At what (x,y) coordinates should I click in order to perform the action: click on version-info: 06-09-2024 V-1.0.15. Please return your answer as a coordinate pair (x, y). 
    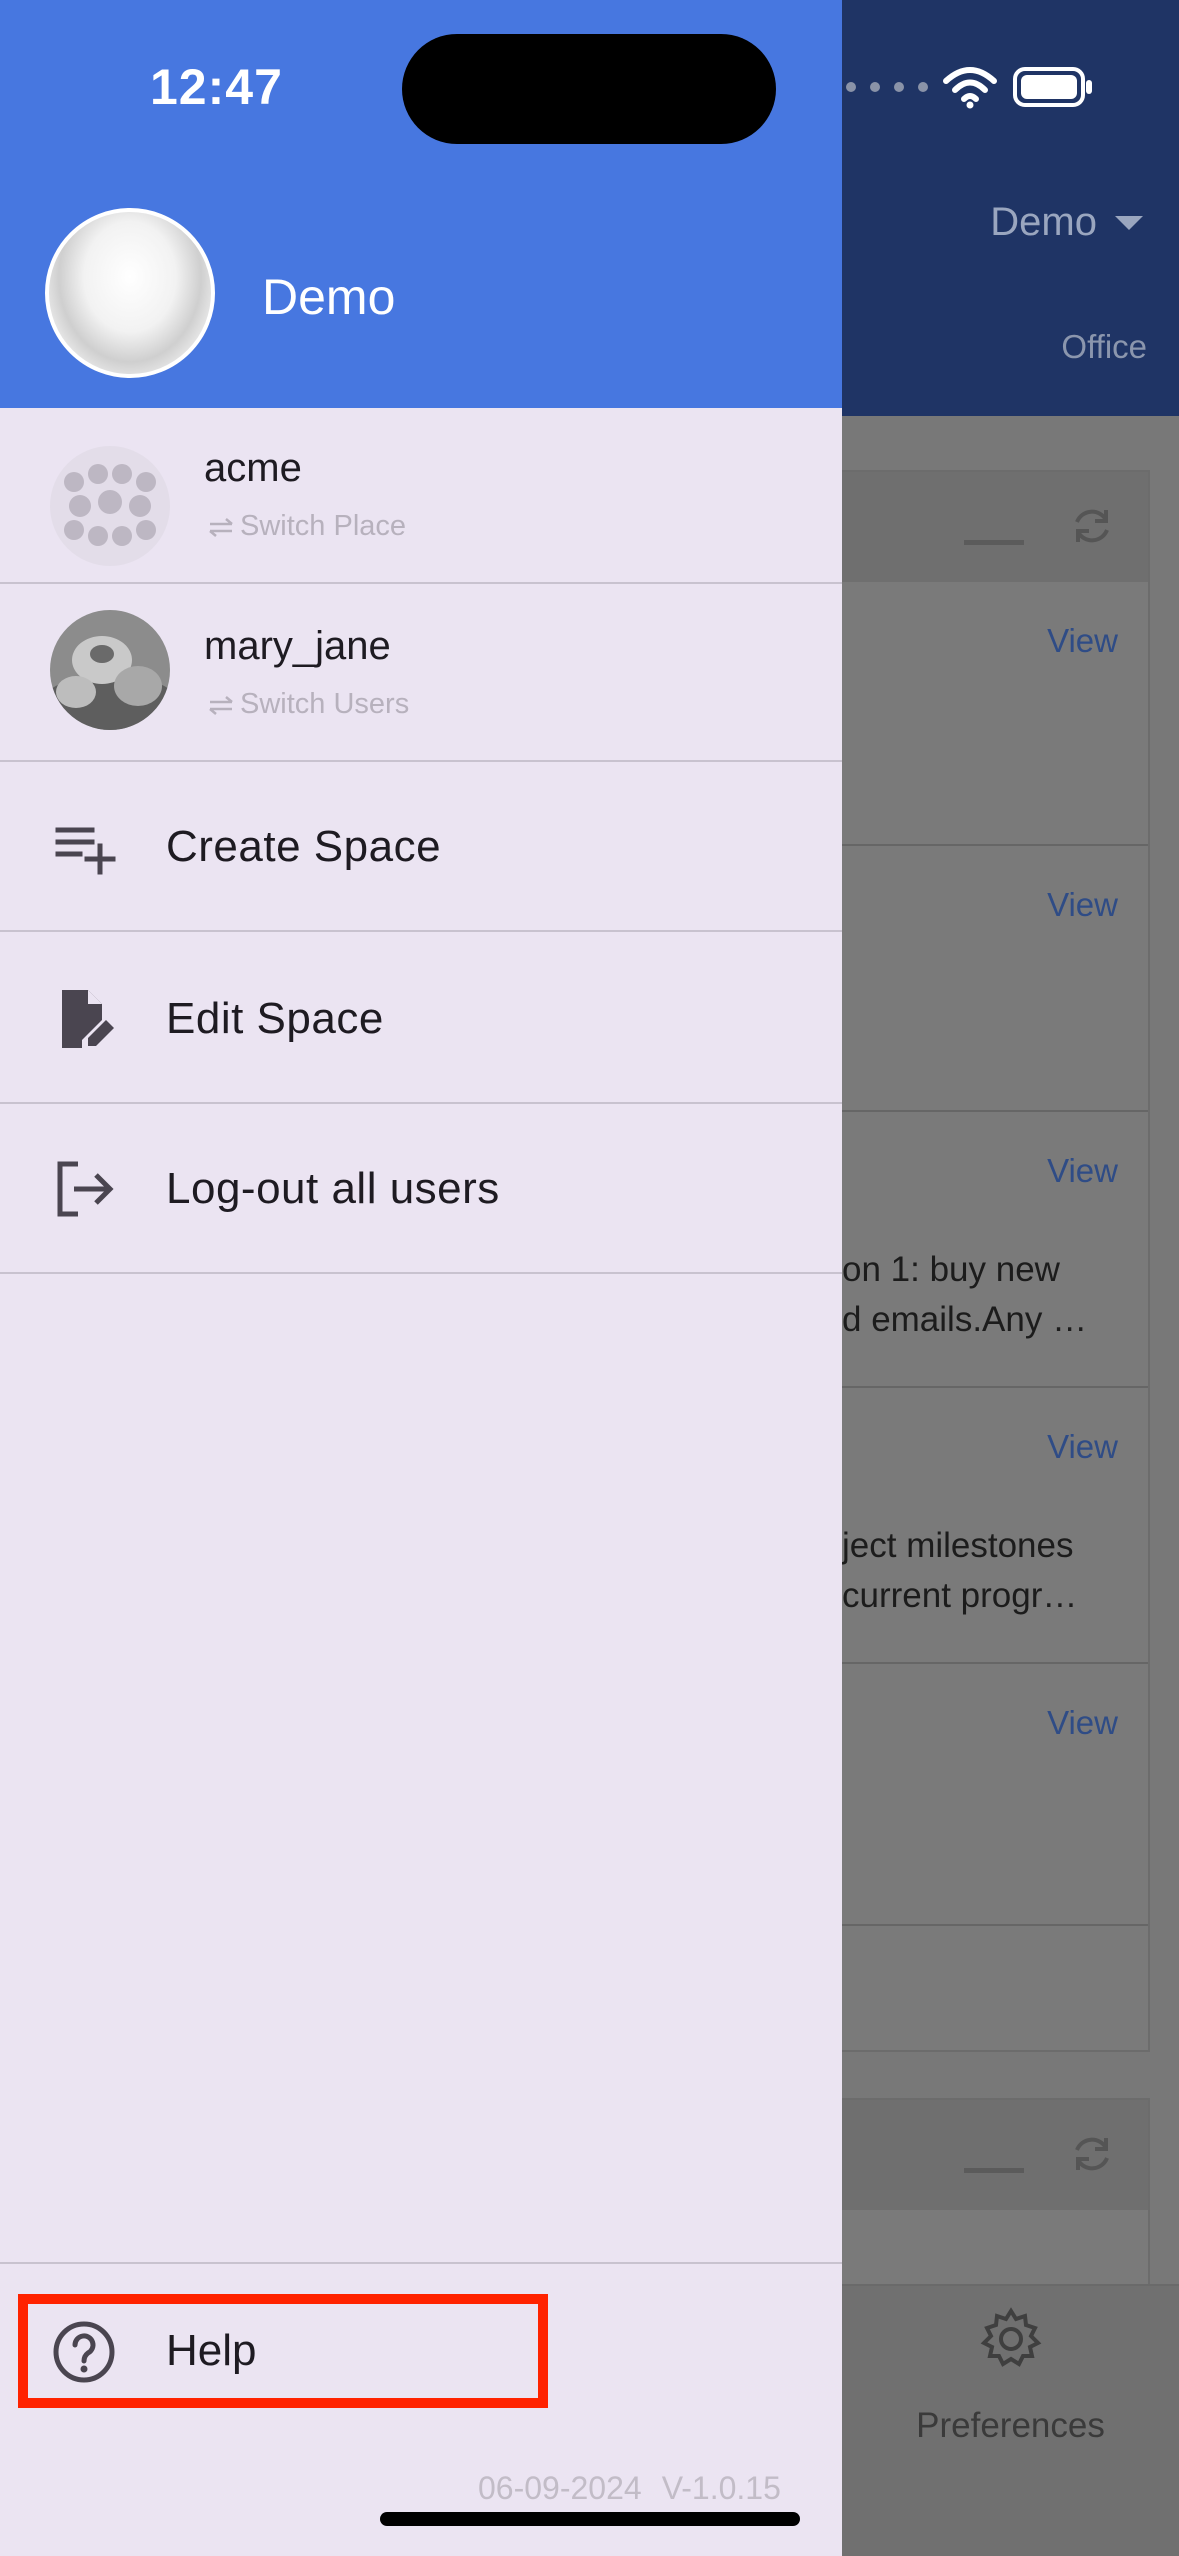
    Looking at the image, I should click on (639, 2488).